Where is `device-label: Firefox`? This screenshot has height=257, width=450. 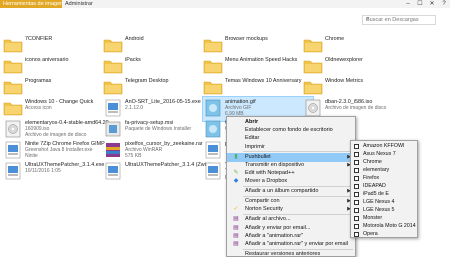
device-label: Firefox is located at coordinates (371, 178).